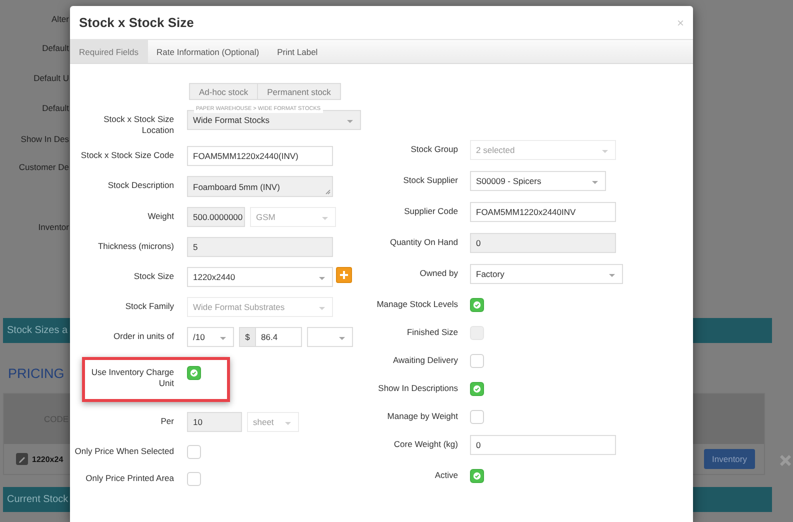 The width and height of the screenshot is (793, 522). What do you see at coordinates (543, 212) in the screenshot?
I see `input-field: FOAM5MM1220x2440INV` at bounding box center [543, 212].